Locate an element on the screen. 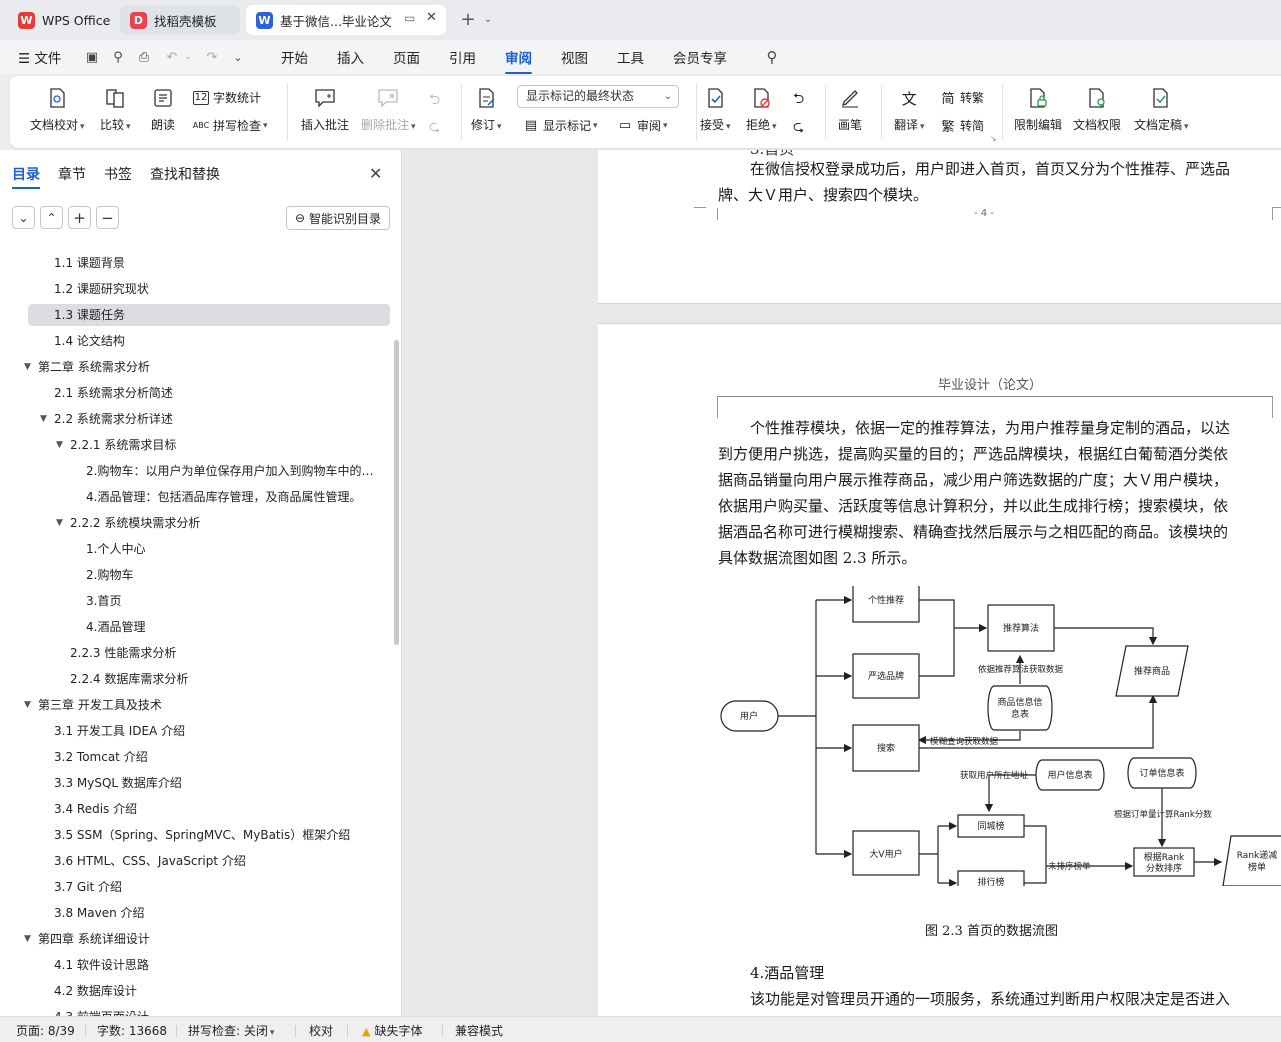 Image resolution: width=1281 pixels, height=1042 pixels. toc-item: 1.4 论文结构 is located at coordinates (214, 341).